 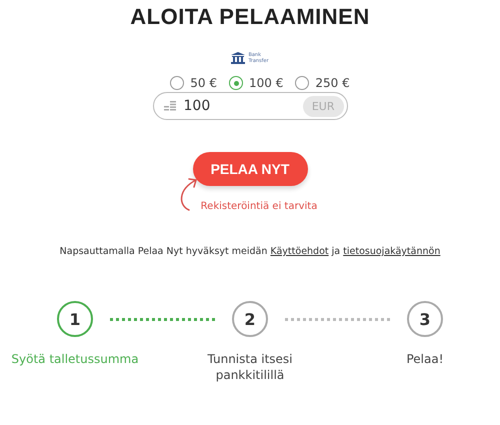 What do you see at coordinates (299, 251) in the screenshot?
I see `terms-link: Käyttöehdot` at bounding box center [299, 251].